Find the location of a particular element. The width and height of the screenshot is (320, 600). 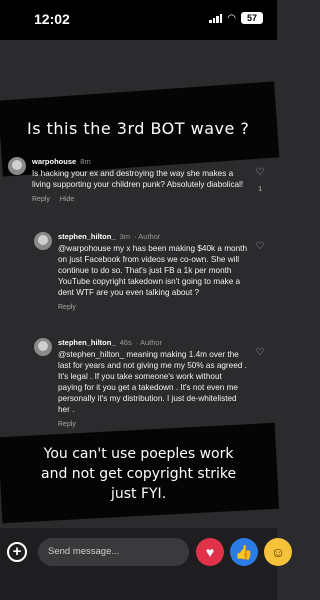

hide-button: Hide is located at coordinates (67, 199).